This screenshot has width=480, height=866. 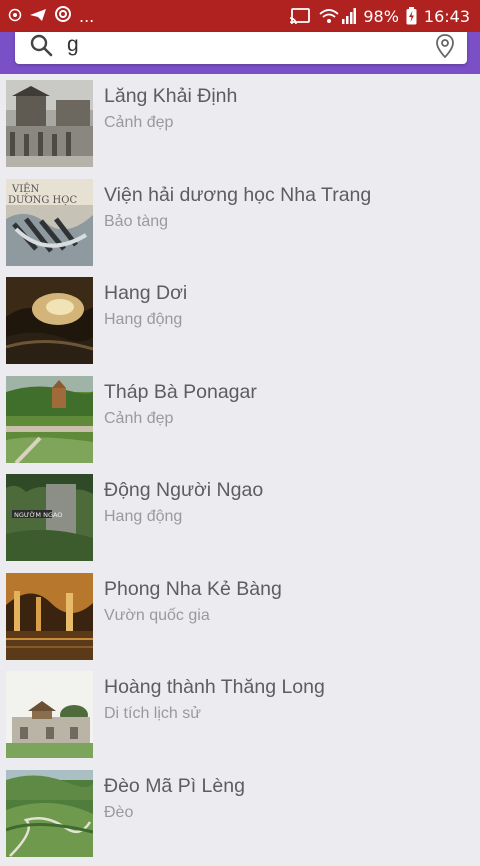 What do you see at coordinates (174, 813) in the screenshot?
I see `place-category: Đèo` at bounding box center [174, 813].